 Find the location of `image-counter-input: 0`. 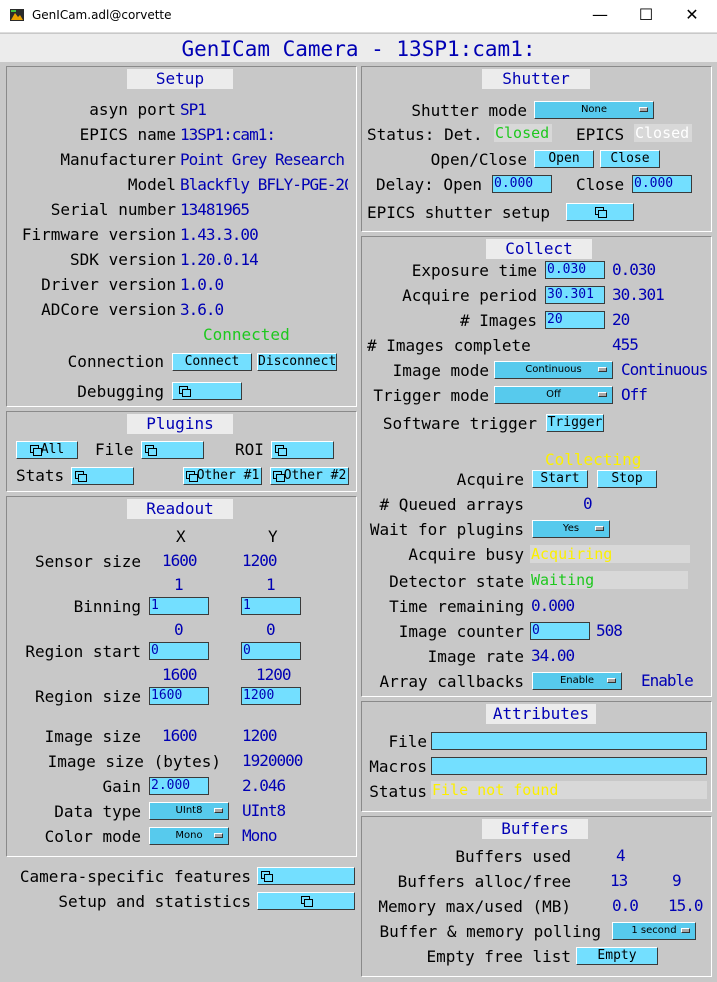

image-counter-input: 0 is located at coordinates (560, 631).